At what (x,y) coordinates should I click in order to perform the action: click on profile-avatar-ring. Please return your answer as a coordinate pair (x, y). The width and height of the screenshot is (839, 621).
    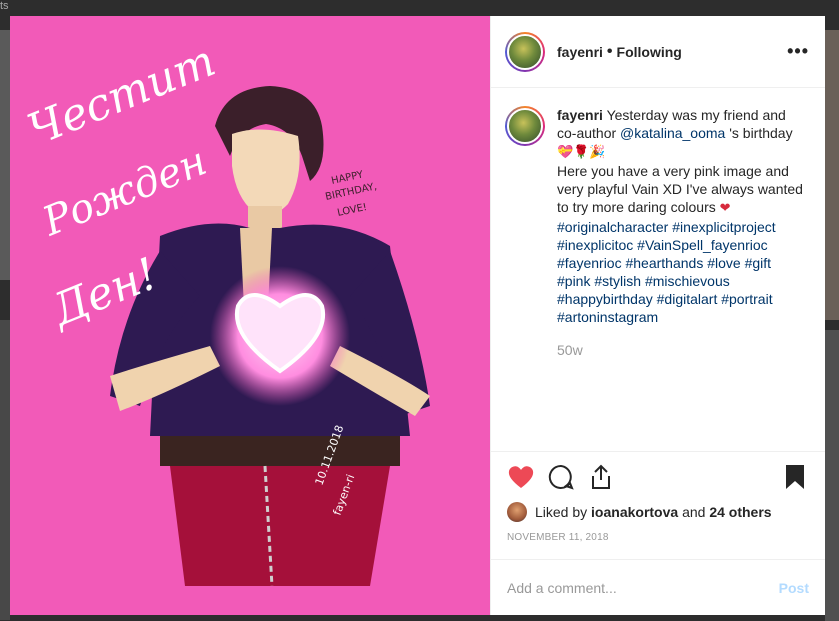
    Looking at the image, I should click on (525, 51).